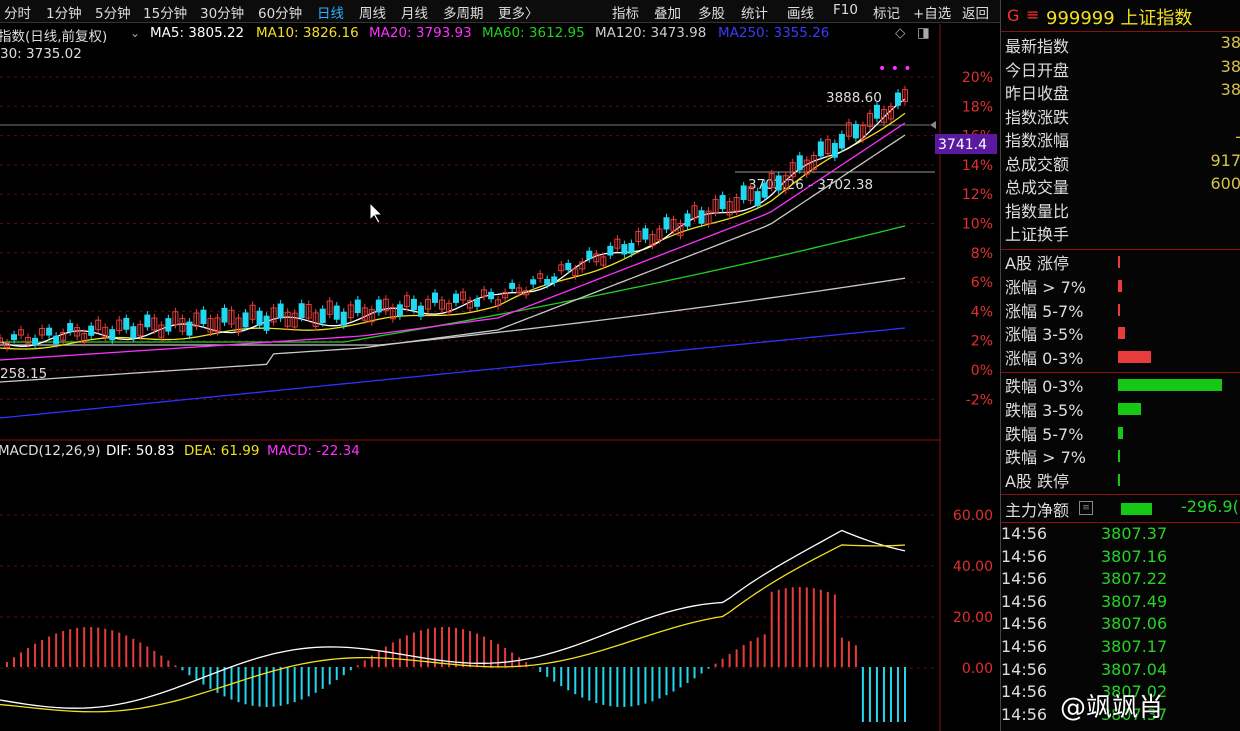 This screenshot has height=731, width=1240. I want to click on dropdown-icon: ⌄, so click(135, 33).